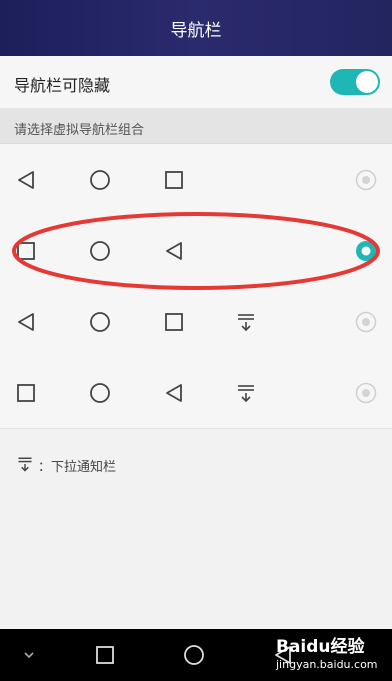  I want to click on title-bar: 导航栏, so click(196, 28).